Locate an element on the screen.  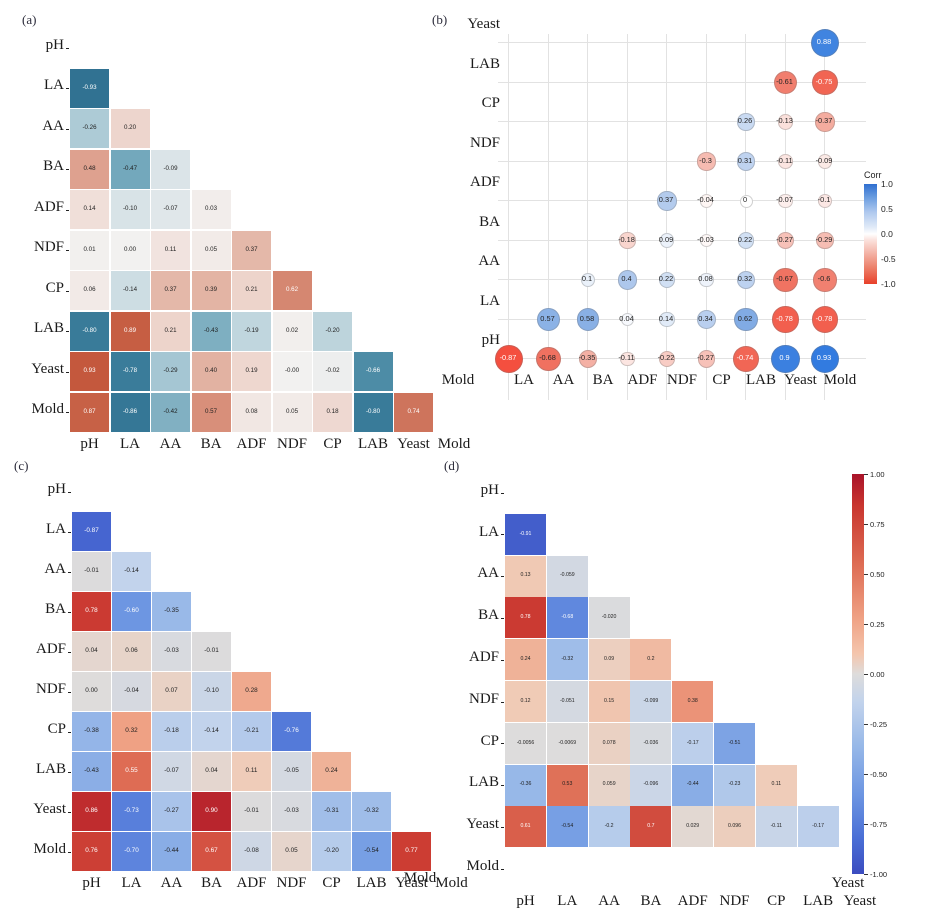
panel-d-row-label-ba: BA is located at coordinates (488, 615).